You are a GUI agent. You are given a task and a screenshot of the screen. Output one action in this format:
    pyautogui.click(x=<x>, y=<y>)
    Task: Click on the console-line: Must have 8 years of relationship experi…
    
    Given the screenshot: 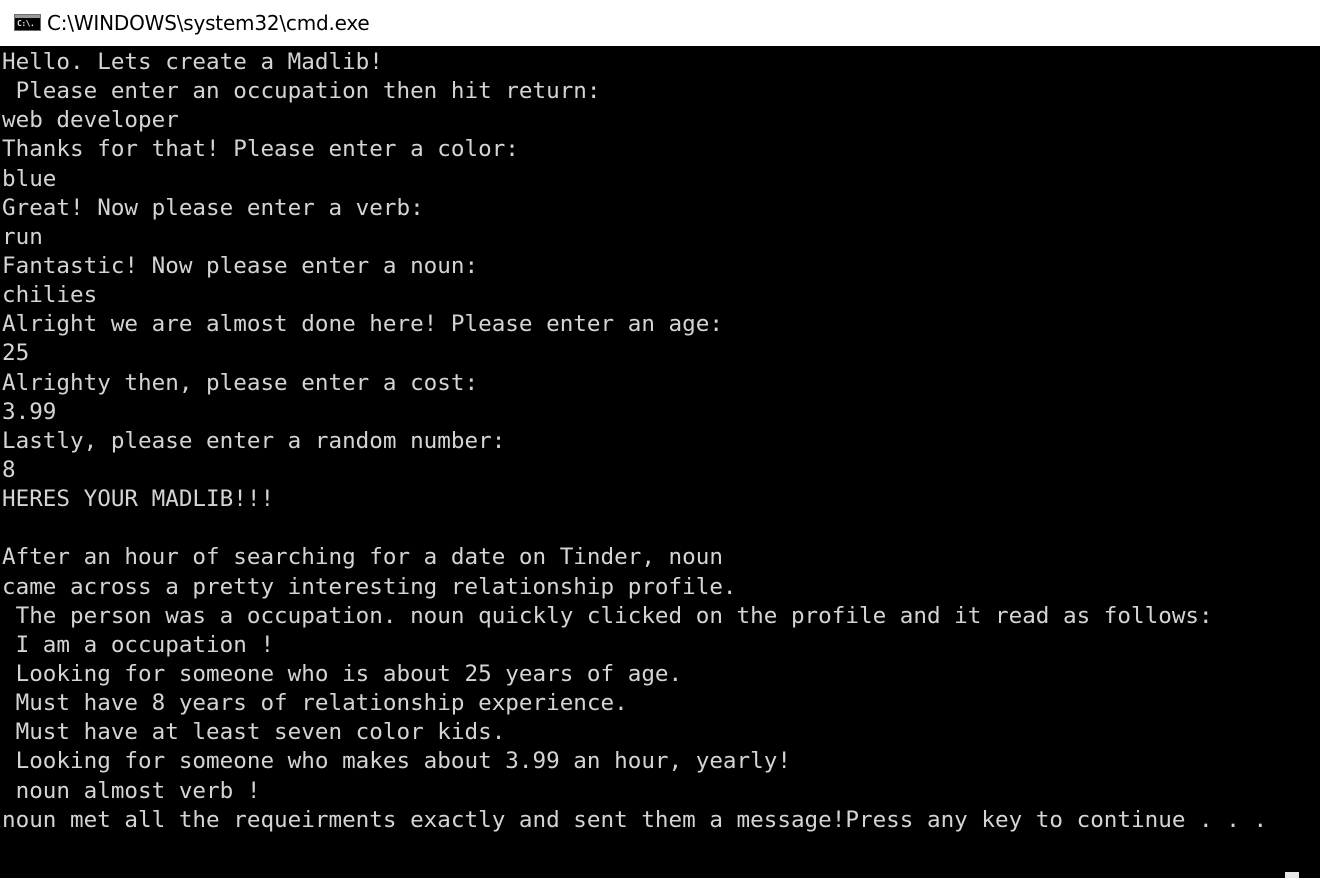 What is the action you would take?
    pyautogui.click(x=315, y=703)
    